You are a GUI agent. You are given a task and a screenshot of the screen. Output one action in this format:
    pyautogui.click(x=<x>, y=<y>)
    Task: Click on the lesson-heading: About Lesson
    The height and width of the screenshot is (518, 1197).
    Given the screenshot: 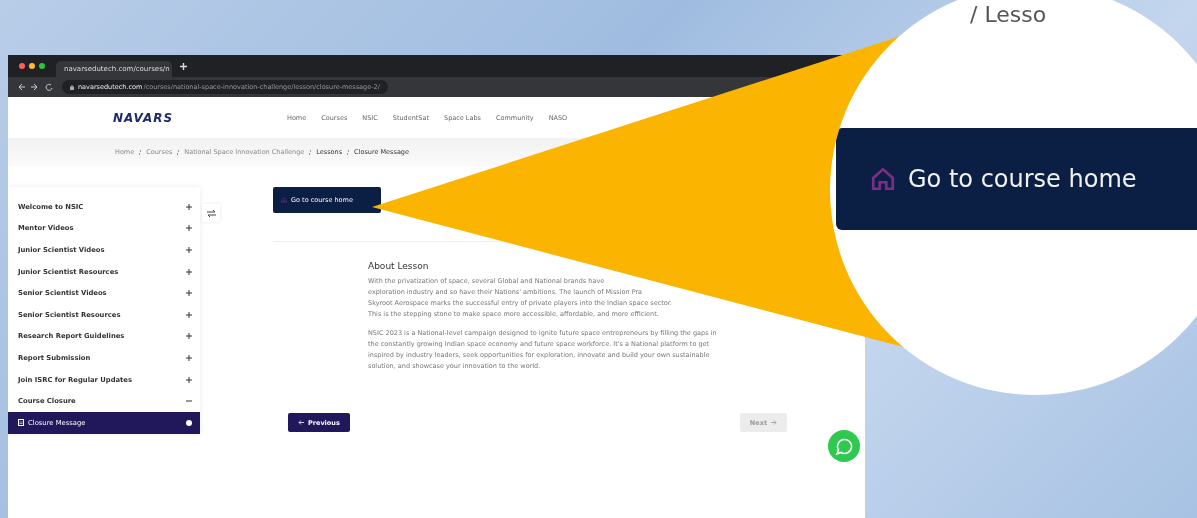 What is the action you would take?
    pyautogui.click(x=399, y=266)
    